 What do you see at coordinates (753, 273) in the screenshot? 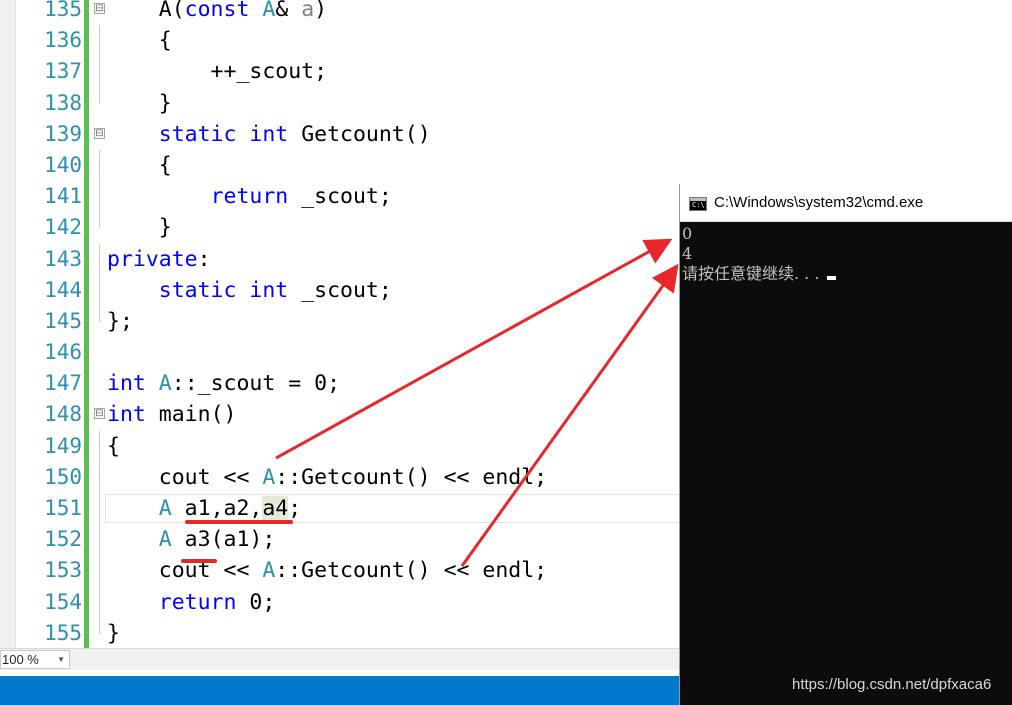
I see `console-prompt-text: 请按任意键继续. . .` at bounding box center [753, 273].